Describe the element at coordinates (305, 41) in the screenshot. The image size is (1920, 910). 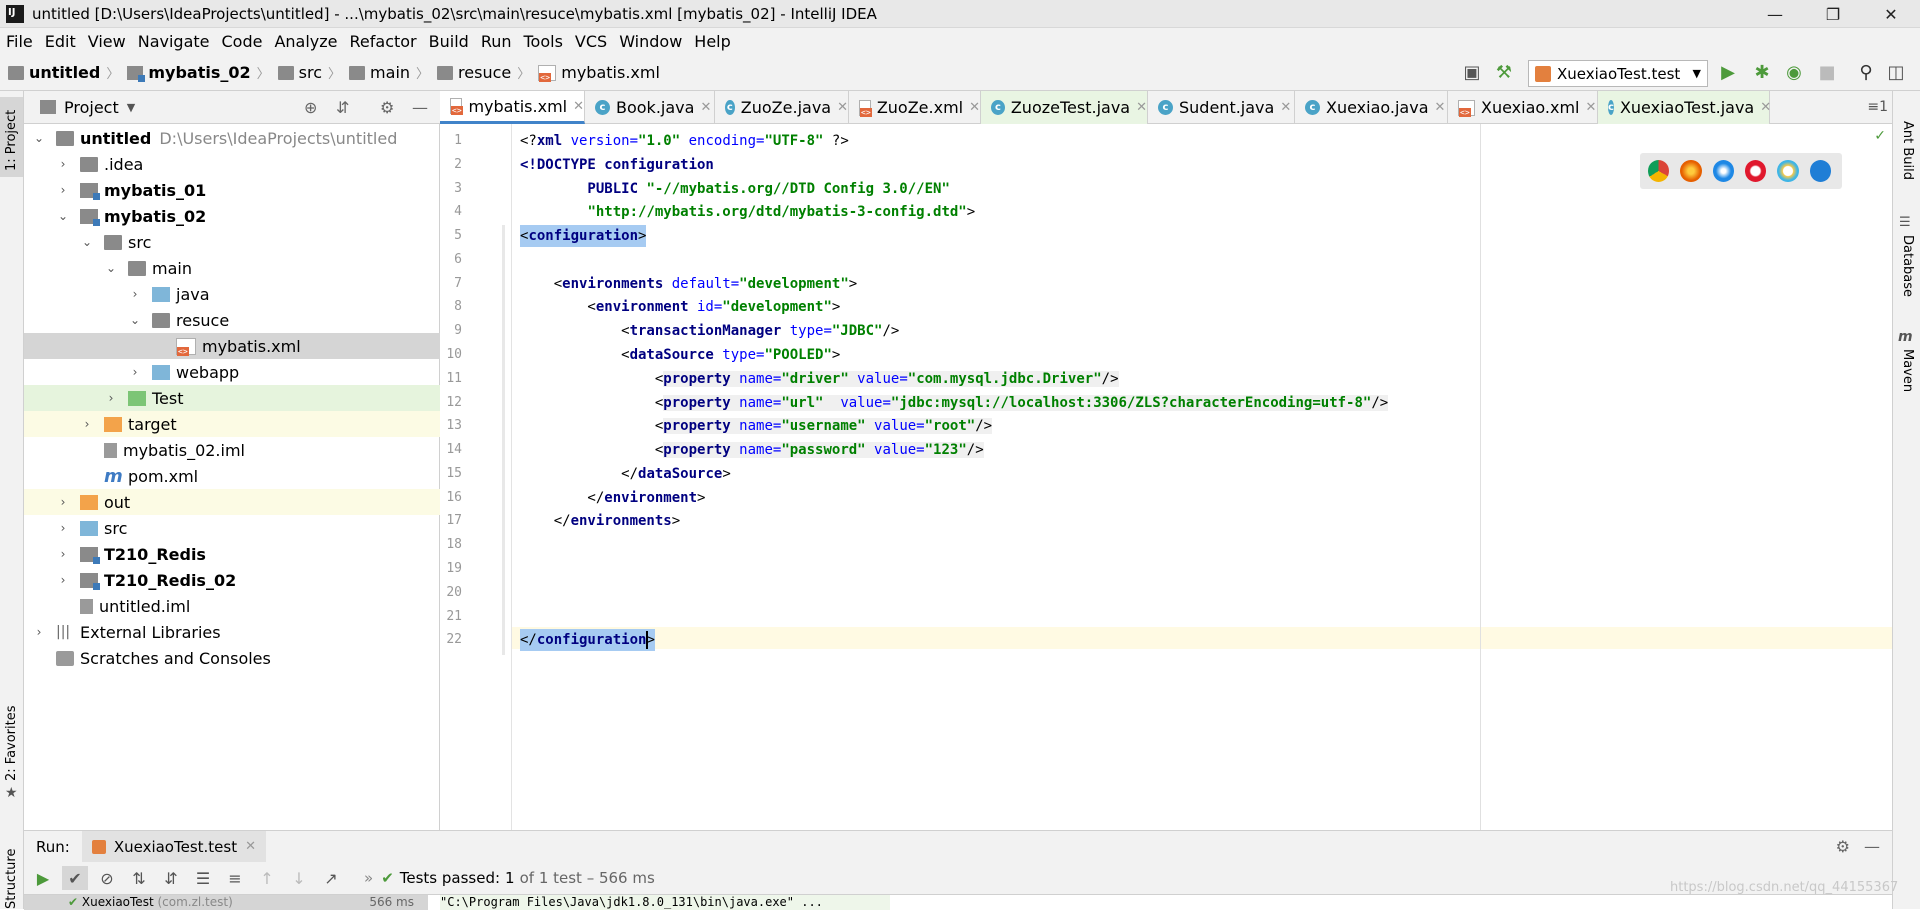
I see `menu-analyze: Analyze` at that location.